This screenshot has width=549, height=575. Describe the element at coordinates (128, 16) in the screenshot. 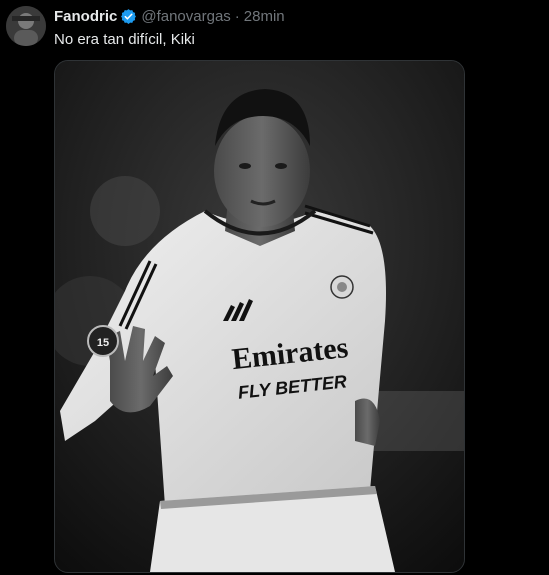

I see `verified-badge-icon` at that location.